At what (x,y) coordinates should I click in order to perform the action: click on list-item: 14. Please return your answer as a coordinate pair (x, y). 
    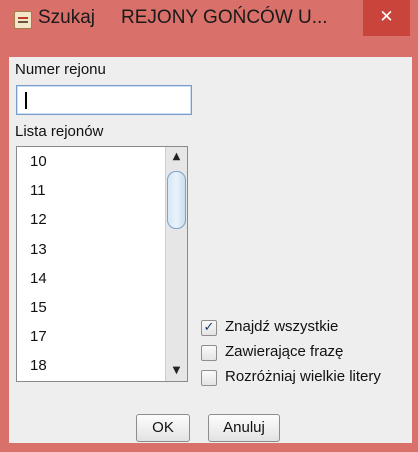
    Looking at the image, I should click on (90, 278).